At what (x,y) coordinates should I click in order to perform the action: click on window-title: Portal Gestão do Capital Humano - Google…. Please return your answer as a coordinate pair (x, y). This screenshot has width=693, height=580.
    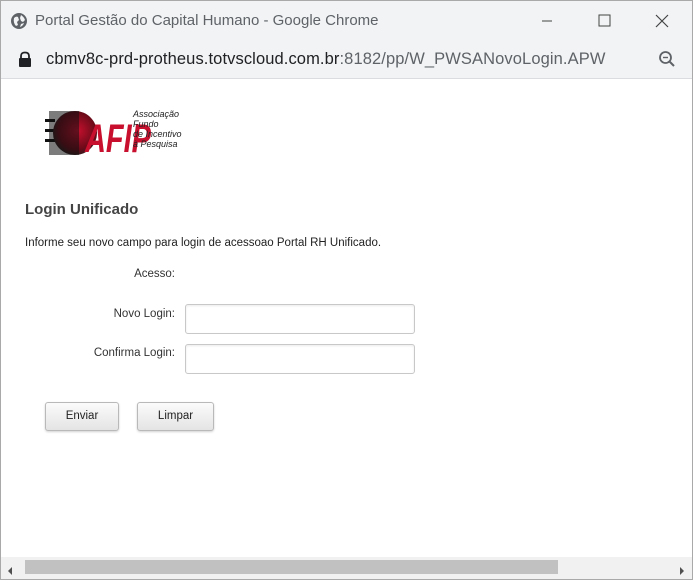
    Looking at the image, I should click on (207, 20).